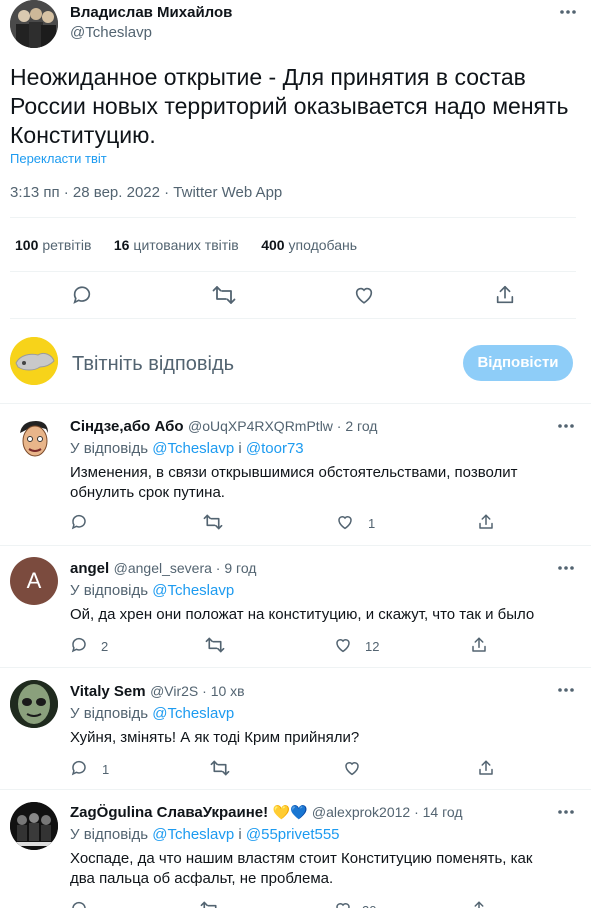 This screenshot has width=591, height=908. I want to click on reply-author-name: Сіндзе,або Або, so click(127, 426).